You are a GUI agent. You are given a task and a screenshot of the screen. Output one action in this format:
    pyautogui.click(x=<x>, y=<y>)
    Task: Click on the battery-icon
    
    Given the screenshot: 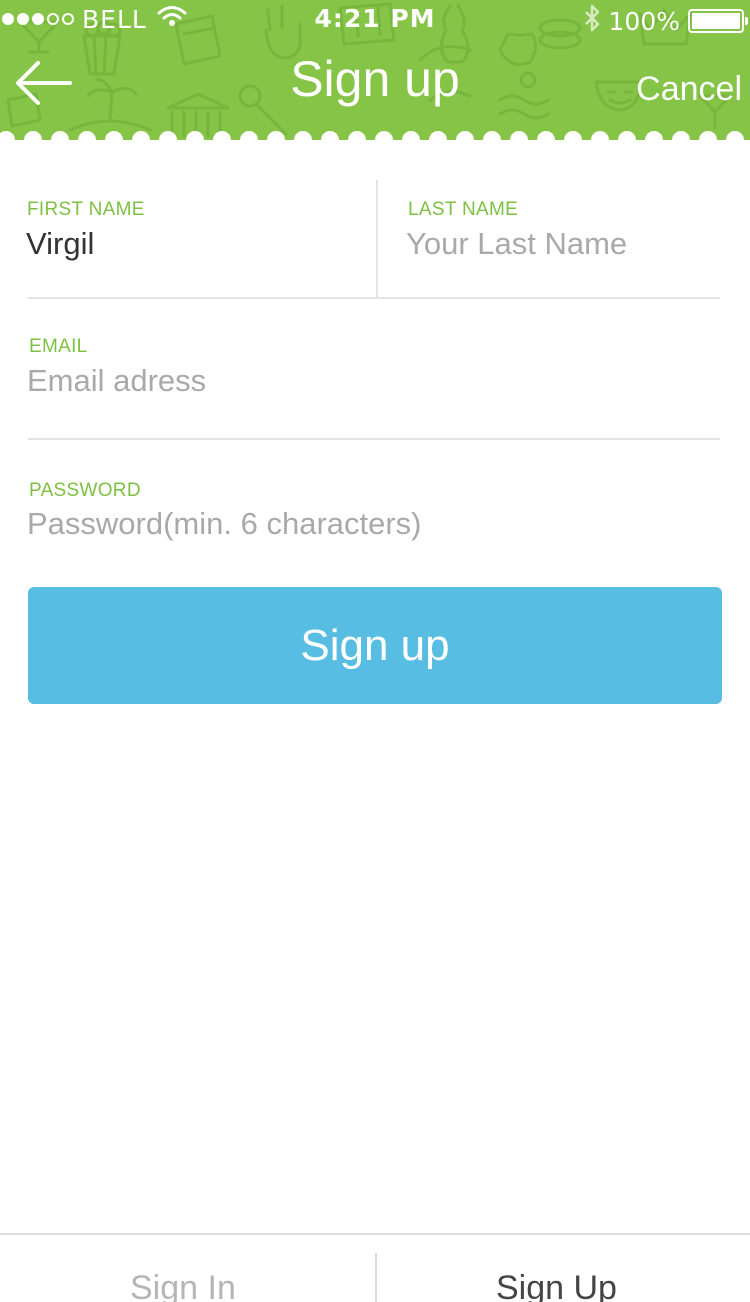 What is the action you would take?
    pyautogui.click(x=718, y=21)
    